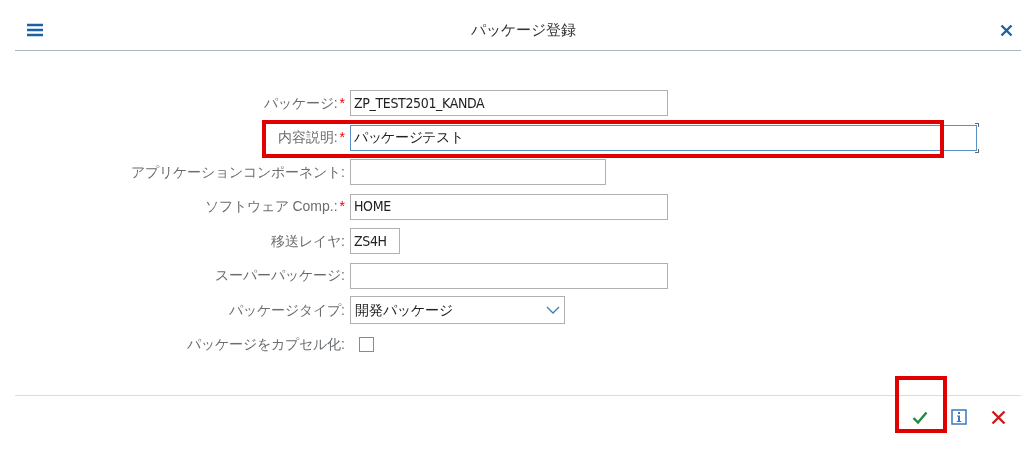 The height and width of the screenshot is (455, 1036). What do you see at coordinates (287, 310) in the screenshot?
I see `field-label: パッケージタイプ:` at bounding box center [287, 310].